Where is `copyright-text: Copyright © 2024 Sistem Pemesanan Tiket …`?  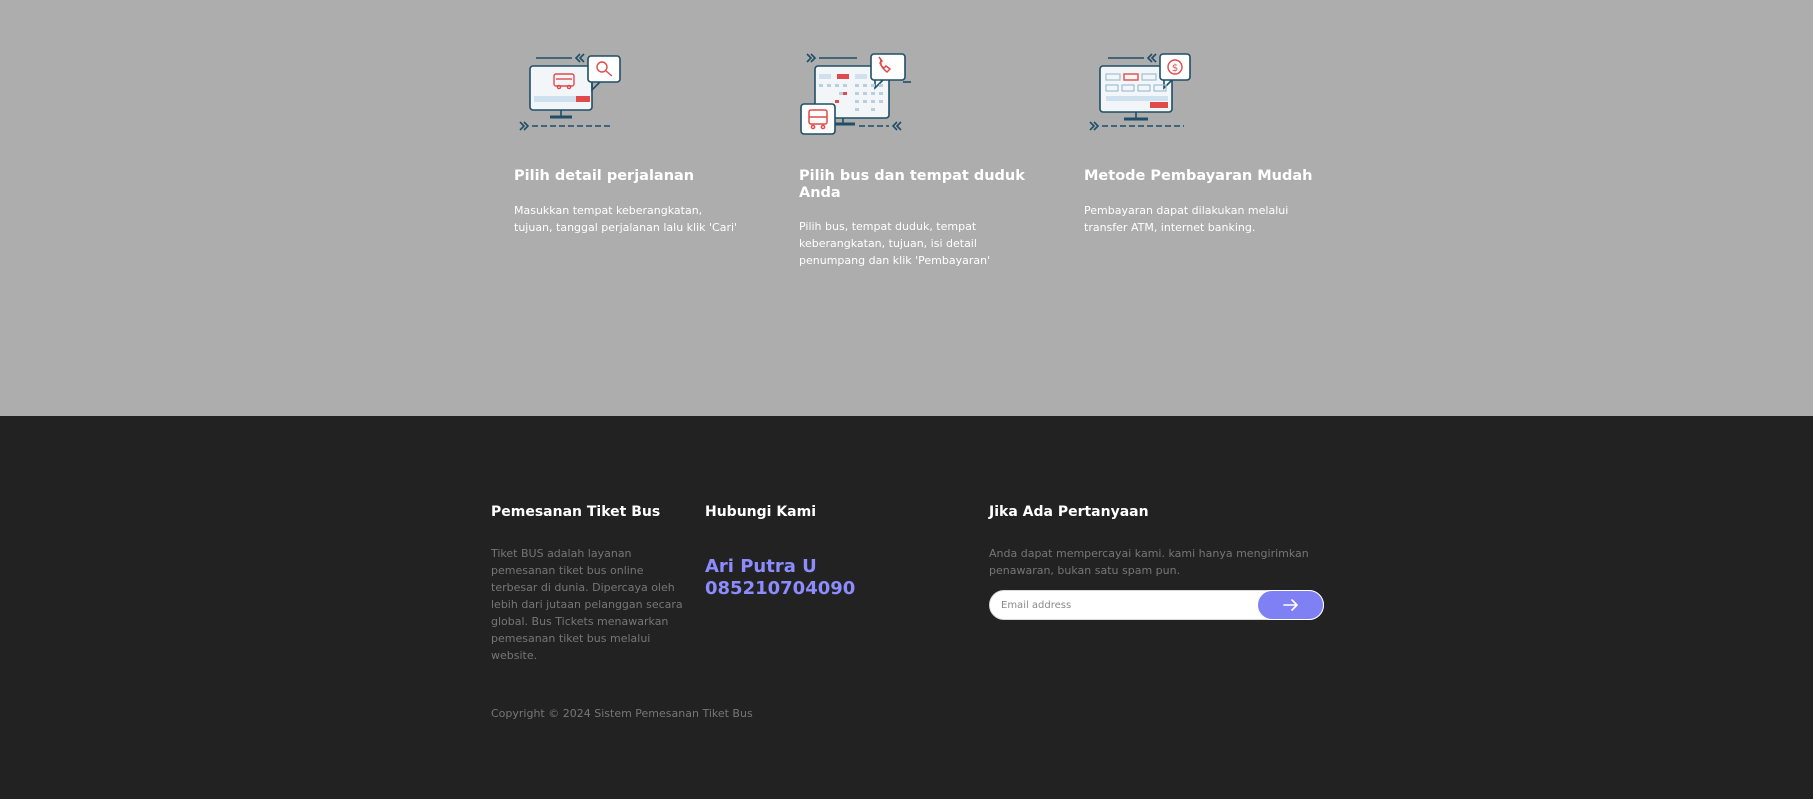 copyright-text: Copyright © 2024 Sistem Pemesanan Tiket … is located at coordinates (622, 713).